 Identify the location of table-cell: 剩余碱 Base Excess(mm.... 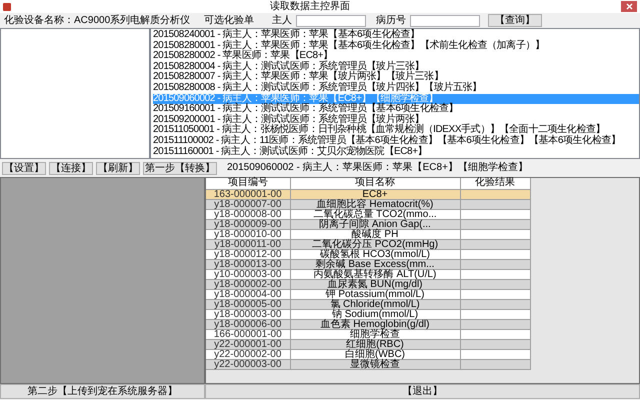
(375, 264).